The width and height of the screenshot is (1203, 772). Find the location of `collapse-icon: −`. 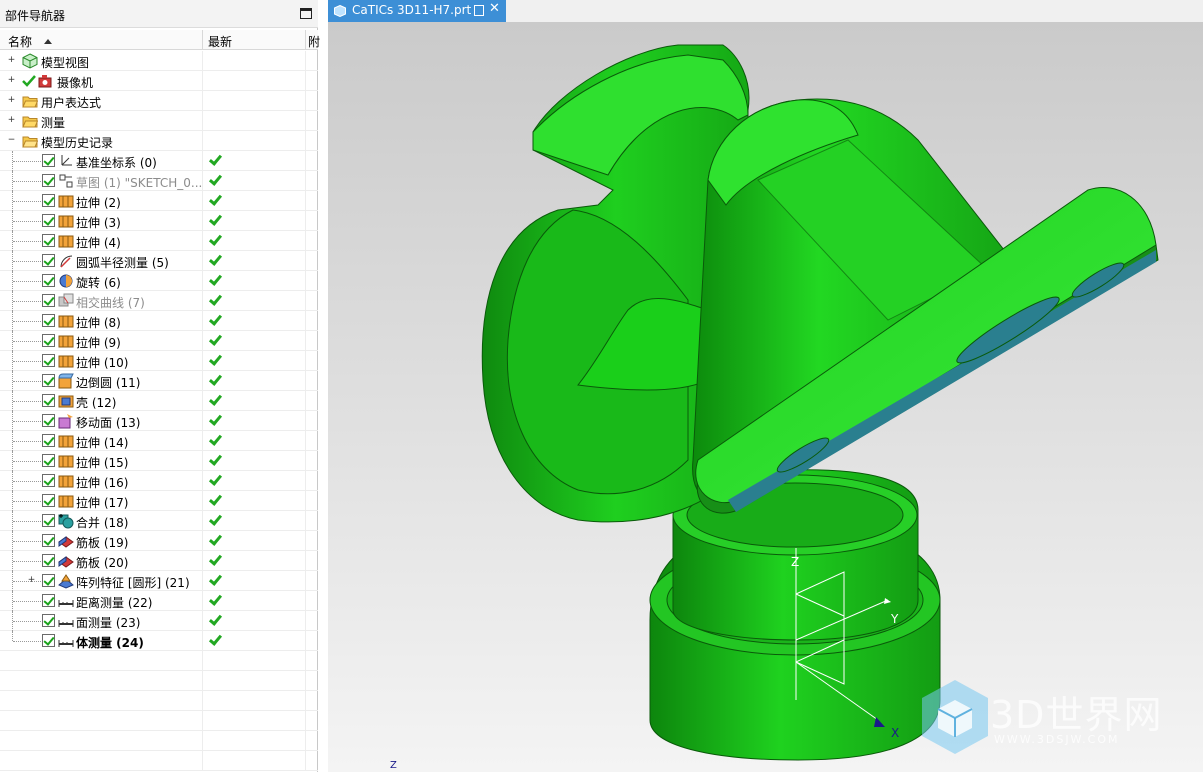

collapse-icon: − is located at coordinates (11, 141).